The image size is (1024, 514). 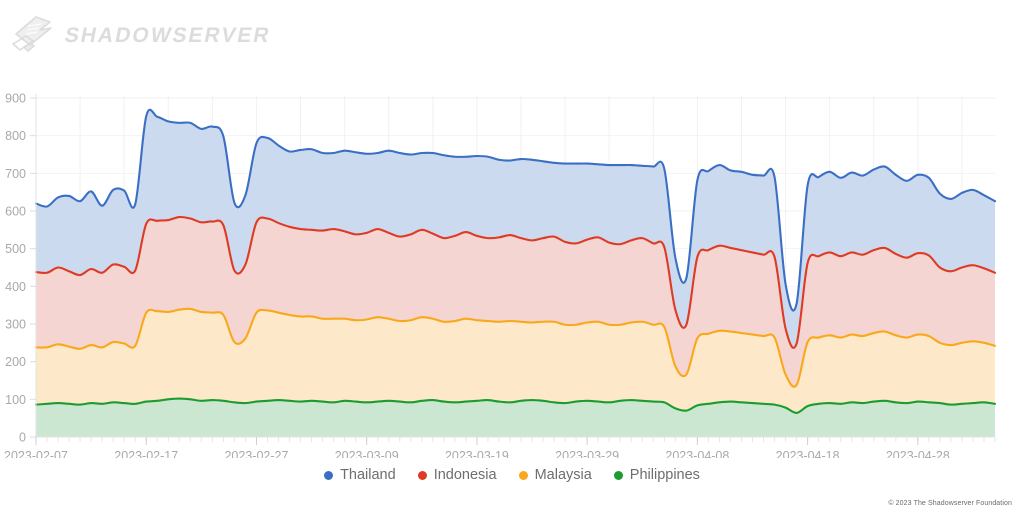 I want to click on y-axis-tick-label: 800, so click(x=15, y=136).